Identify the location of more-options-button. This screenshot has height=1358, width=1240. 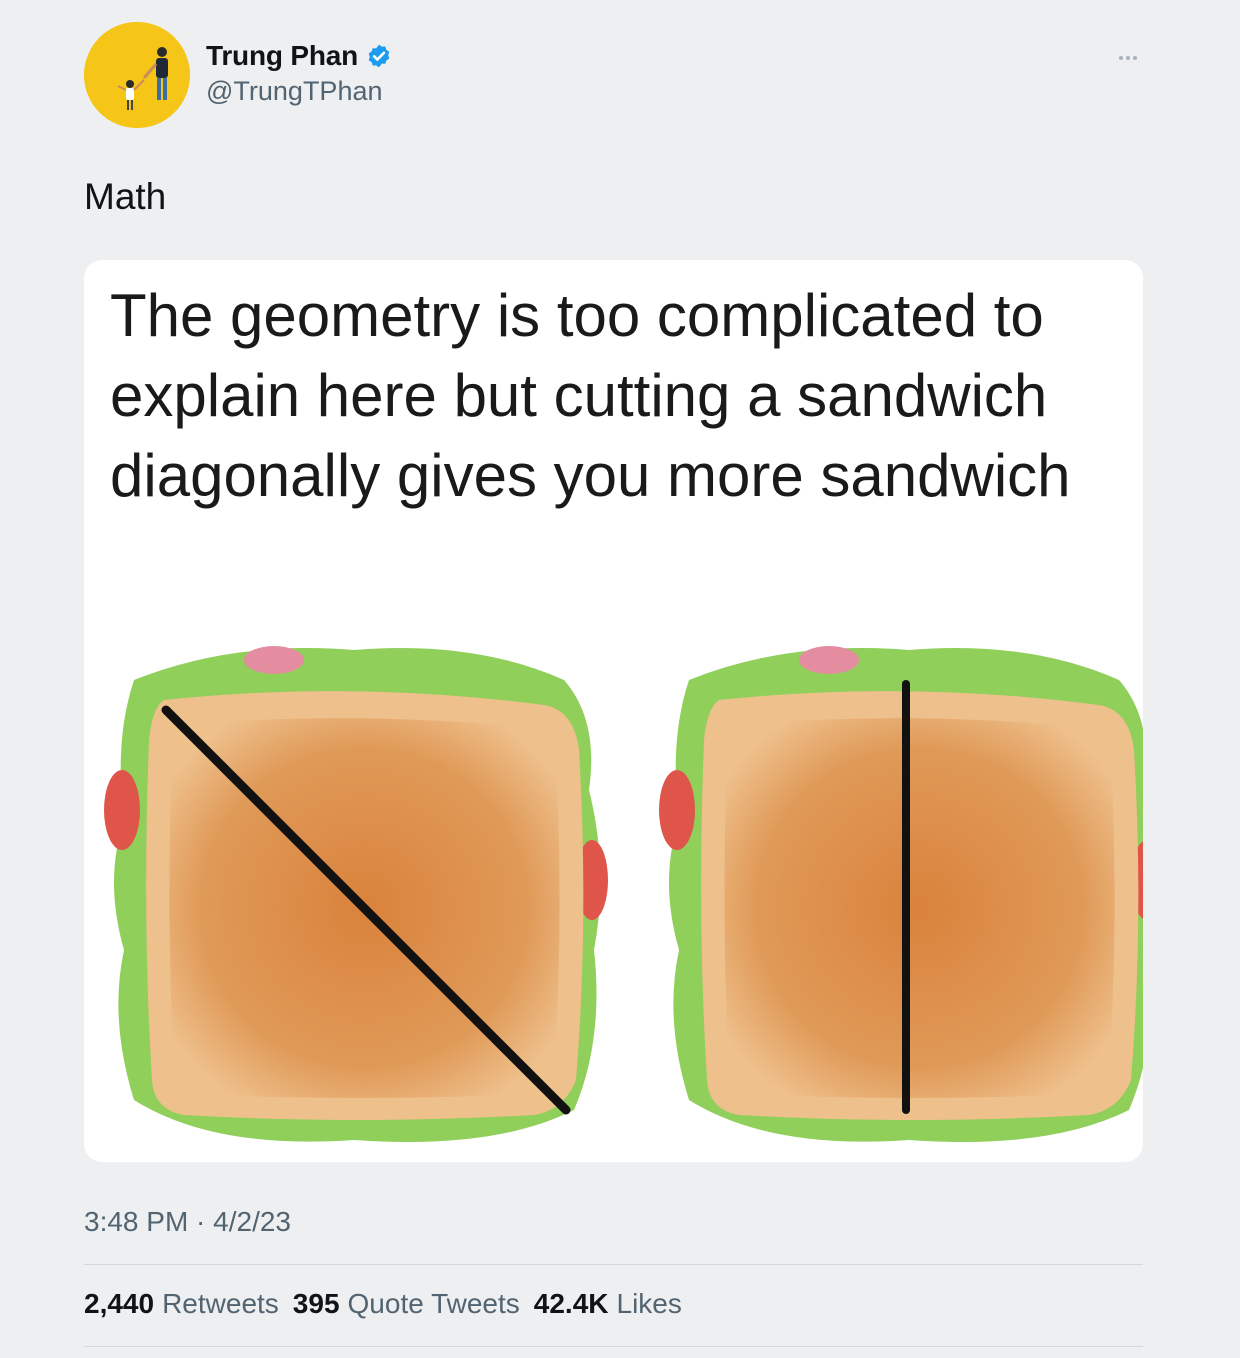
(1128, 58).